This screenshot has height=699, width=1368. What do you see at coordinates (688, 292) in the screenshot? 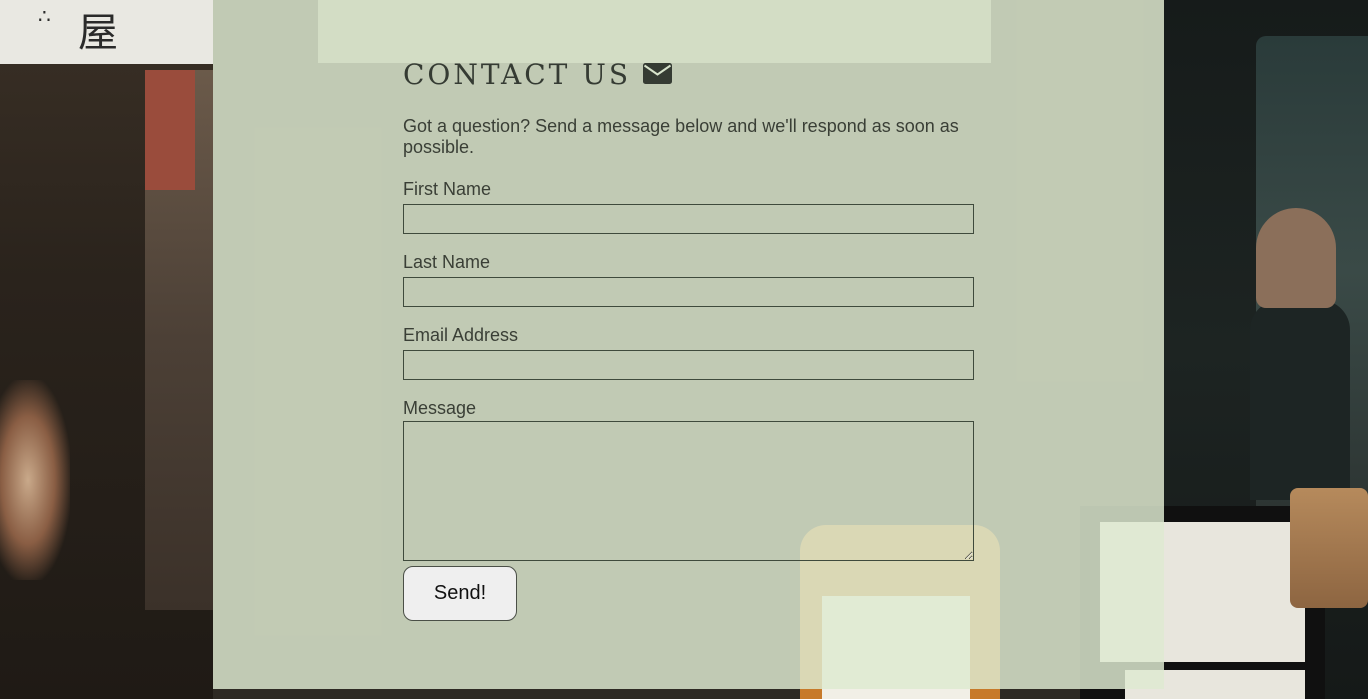
I see `last-name-field` at bounding box center [688, 292].